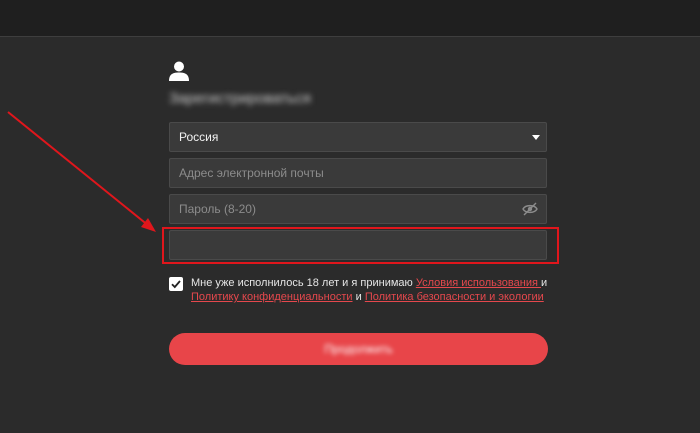  What do you see at coordinates (251, 173) in the screenshot?
I see `email-placeholder: Адрес электронной почты` at bounding box center [251, 173].